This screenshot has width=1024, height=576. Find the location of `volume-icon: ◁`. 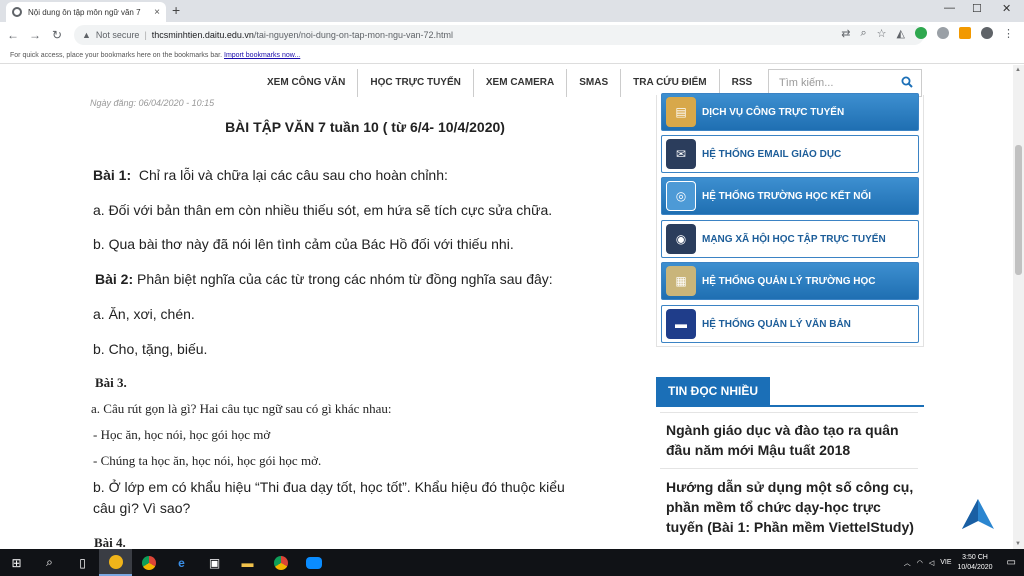

volume-icon: ◁ is located at coordinates (931, 563).